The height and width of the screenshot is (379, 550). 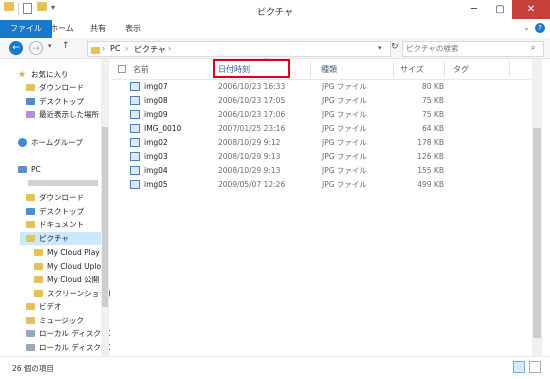 What do you see at coordinates (105, 217) in the screenshot?
I see `nav-scrollbar-thumb` at bounding box center [105, 217].